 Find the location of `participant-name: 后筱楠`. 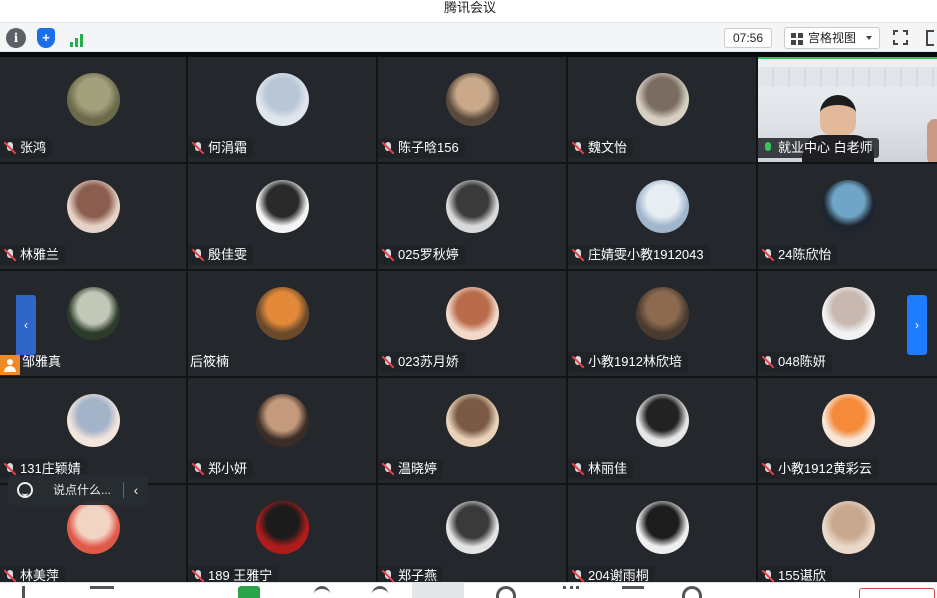

participant-name: 后筱楠 is located at coordinates (210, 361).